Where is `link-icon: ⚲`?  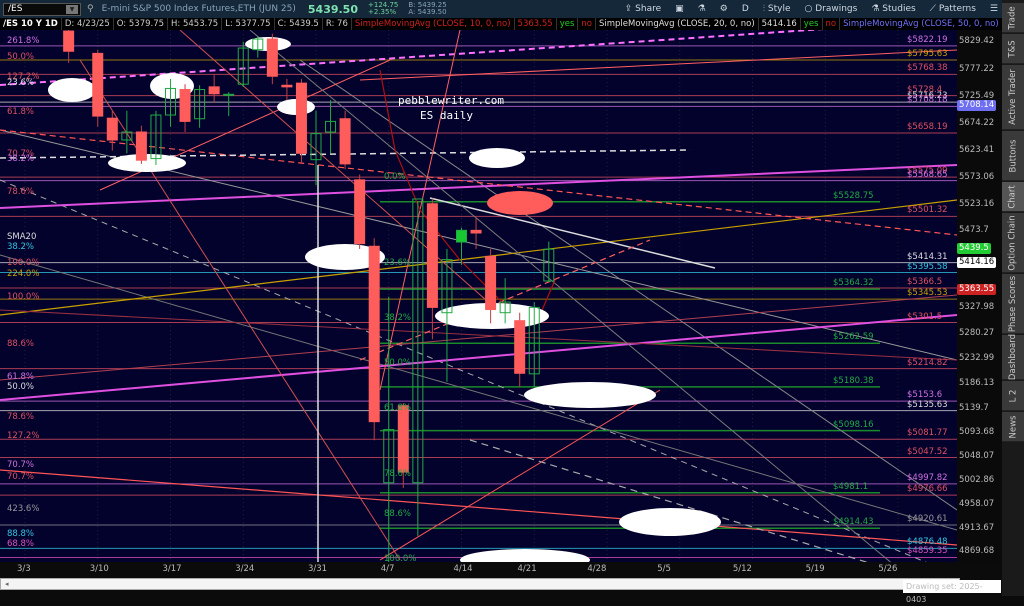 link-icon: ⚲ is located at coordinates (90, 9).